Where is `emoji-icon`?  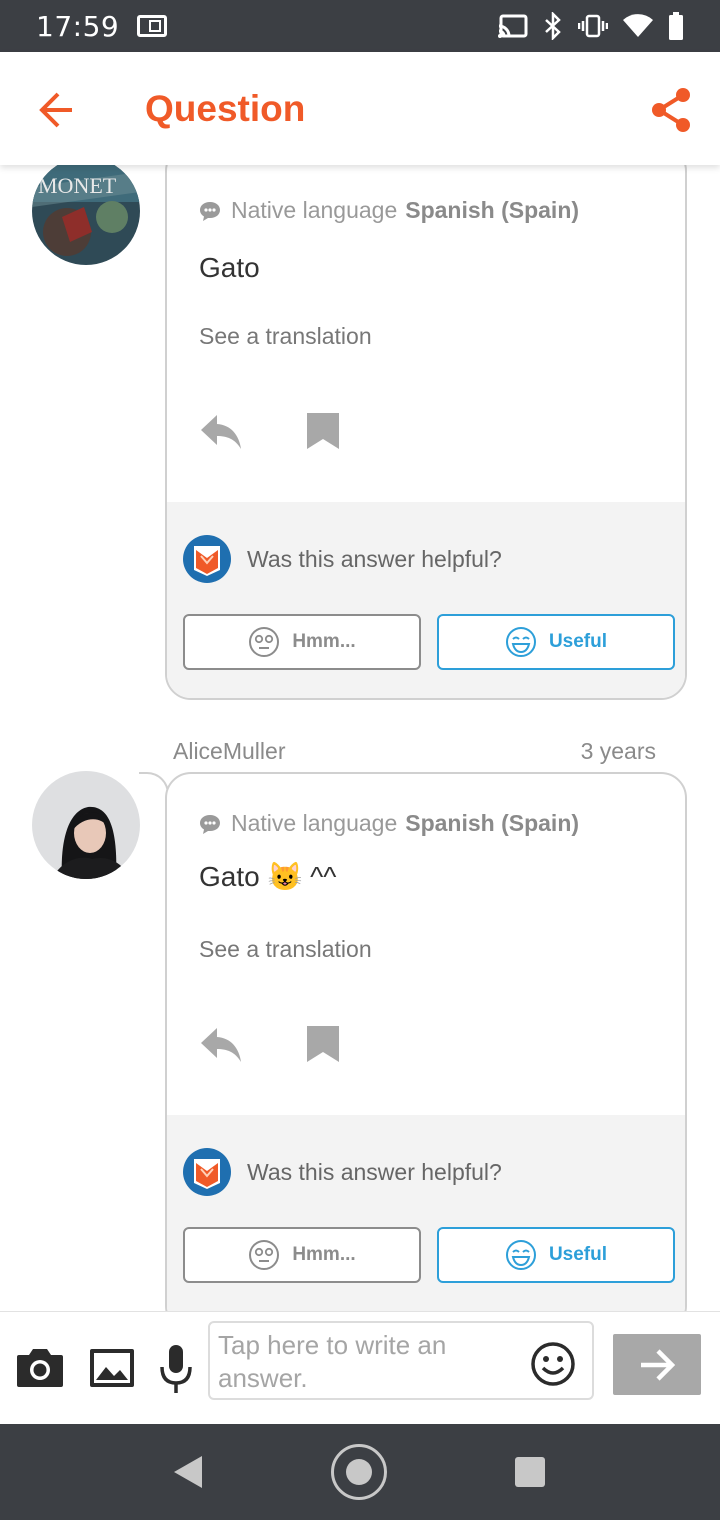 emoji-icon is located at coordinates (553, 1364).